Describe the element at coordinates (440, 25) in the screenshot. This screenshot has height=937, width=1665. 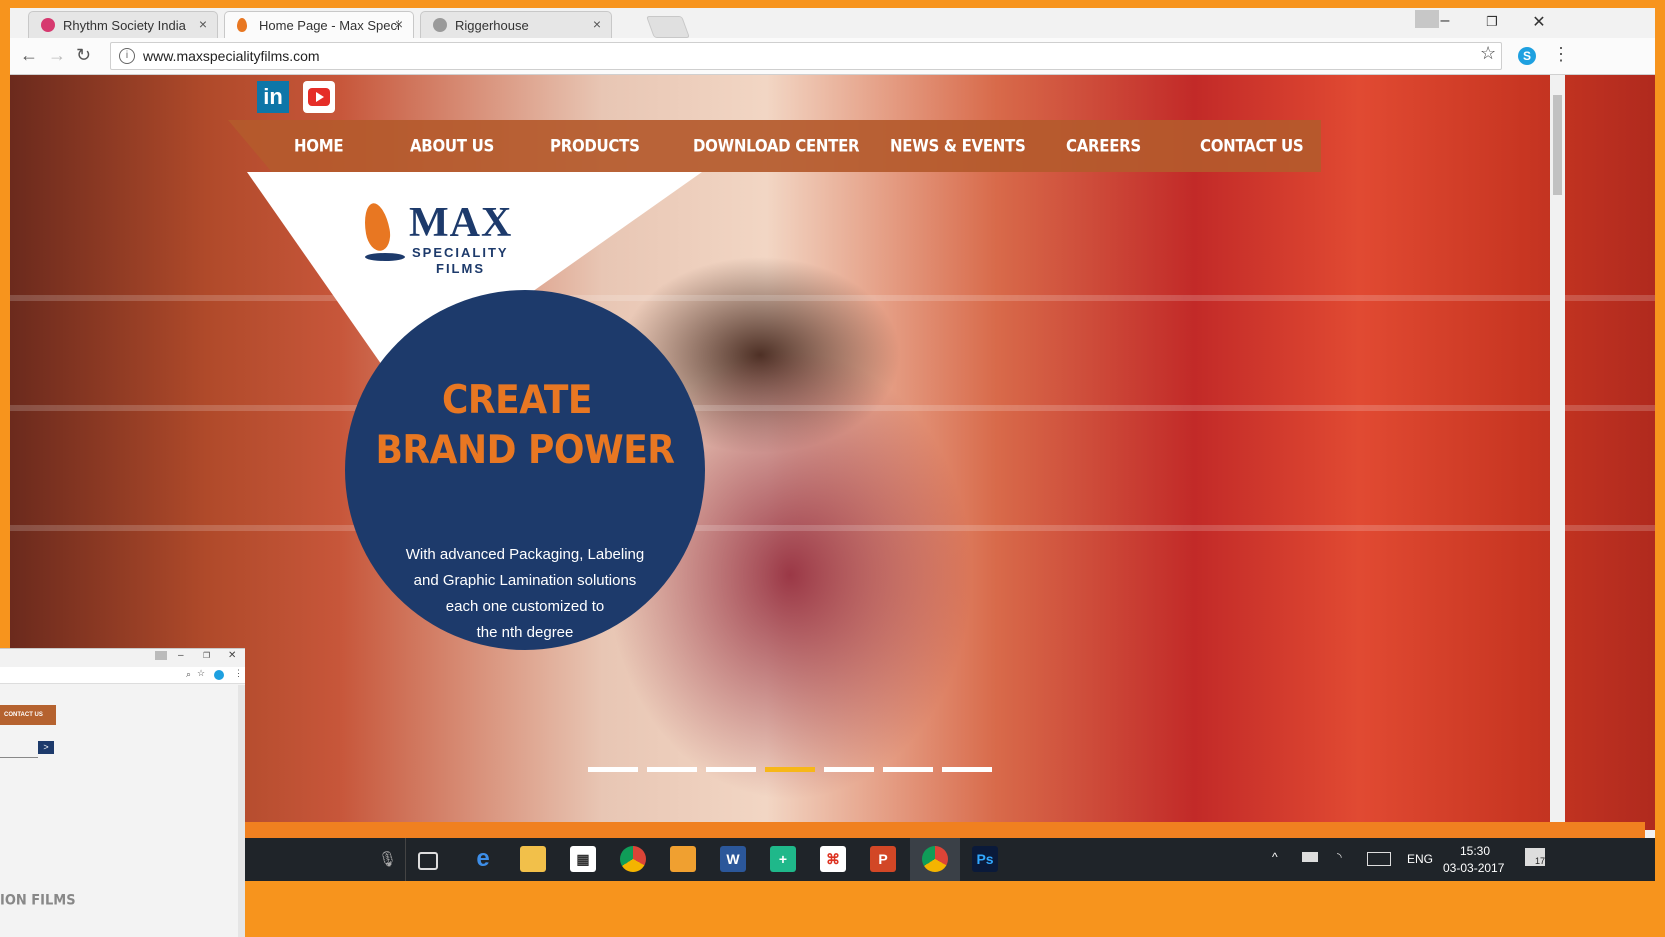
I see `riggerhouse-favicon-icon` at that location.